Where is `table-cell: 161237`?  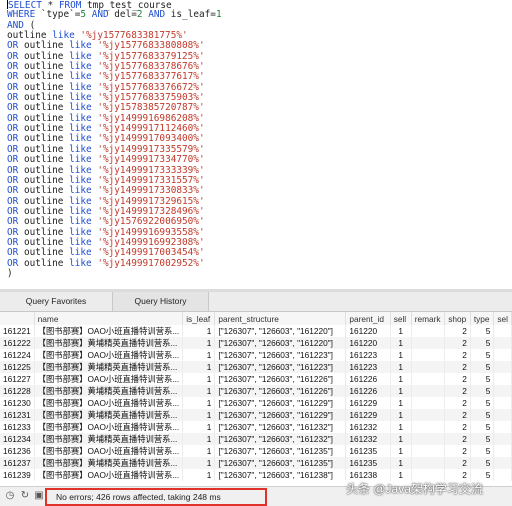
table-cell: 161237 is located at coordinates (17, 463).